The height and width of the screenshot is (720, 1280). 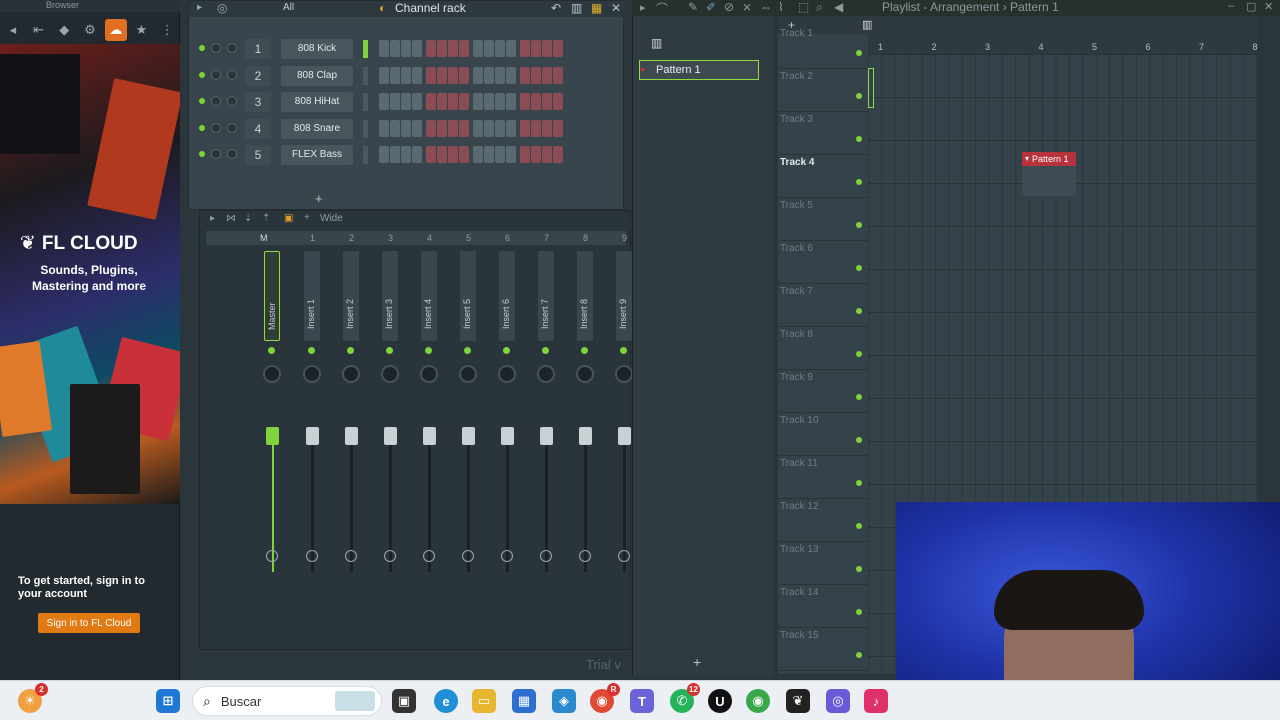 What do you see at coordinates (287, 701) in the screenshot?
I see `search-box: ⌕ Buscar` at bounding box center [287, 701].